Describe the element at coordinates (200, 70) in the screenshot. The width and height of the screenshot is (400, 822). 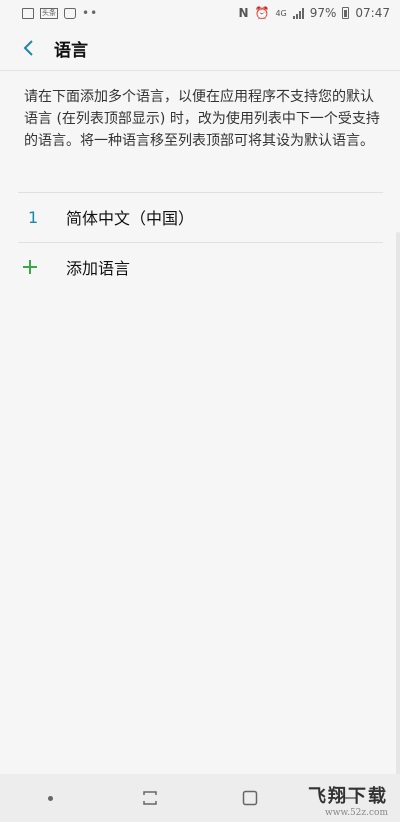
I see `header-divider` at that location.